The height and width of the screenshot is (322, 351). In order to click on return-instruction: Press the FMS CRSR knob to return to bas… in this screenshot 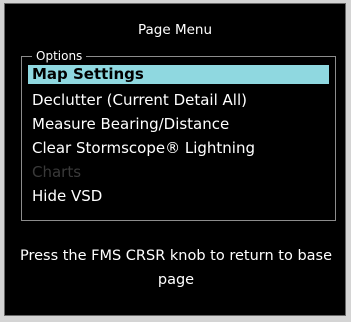, I will do `click(176, 268)`.